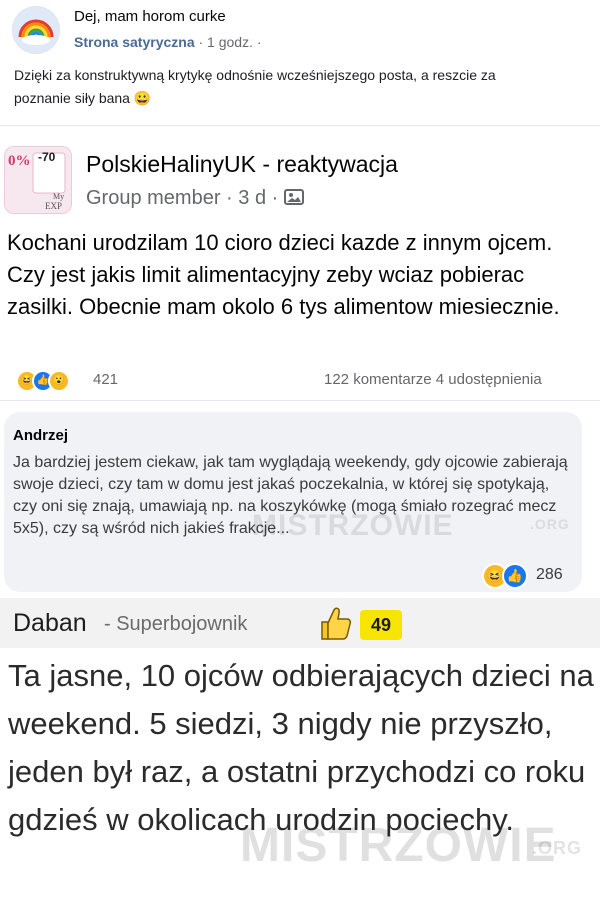 Image resolution: width=600 pixels, height=904 pixels. What do you see at coordinates (105, 379) in the screenshot?
I see `reaction-count: 421` at bounding box center [105, 379].